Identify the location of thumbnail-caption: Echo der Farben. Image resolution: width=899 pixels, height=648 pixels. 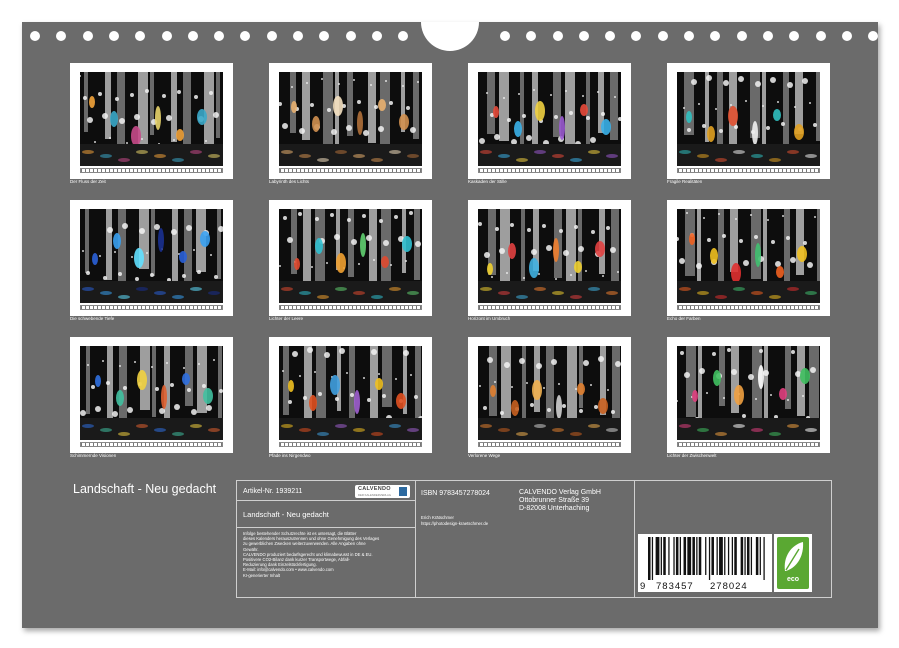
(684, 318).